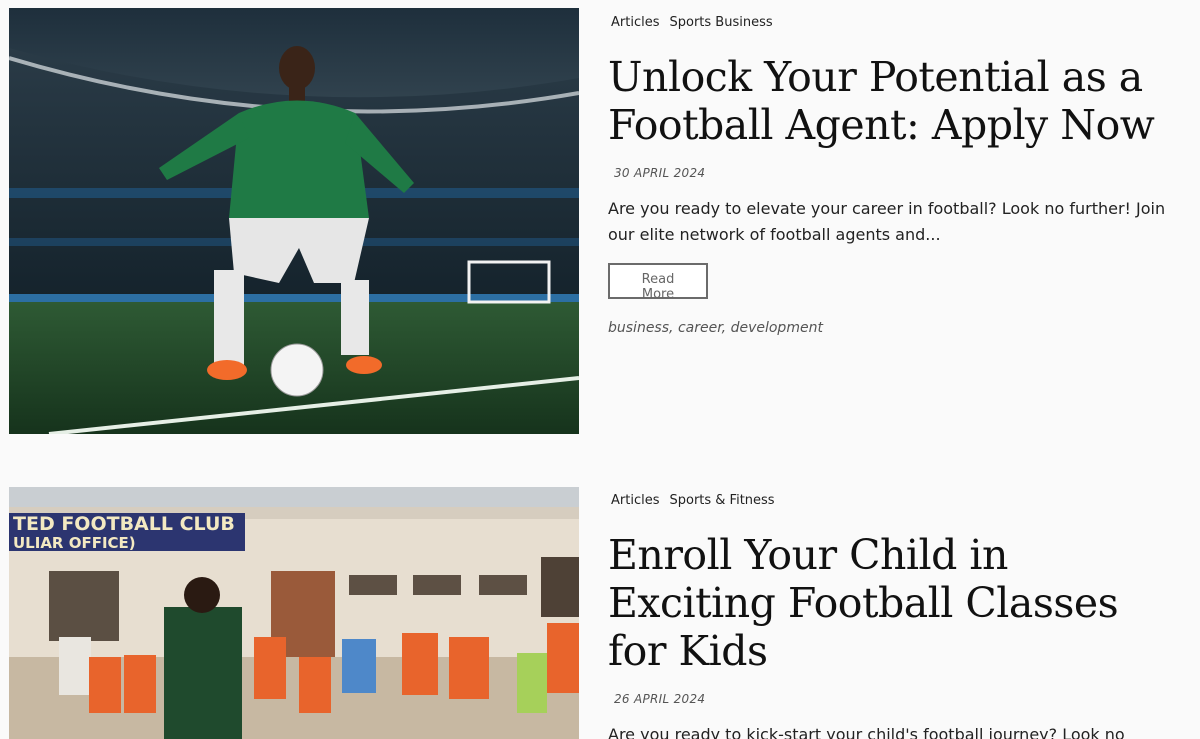  I want to click on banner-text-1: TED FOOTBALL CLUB, so click(124, 524).